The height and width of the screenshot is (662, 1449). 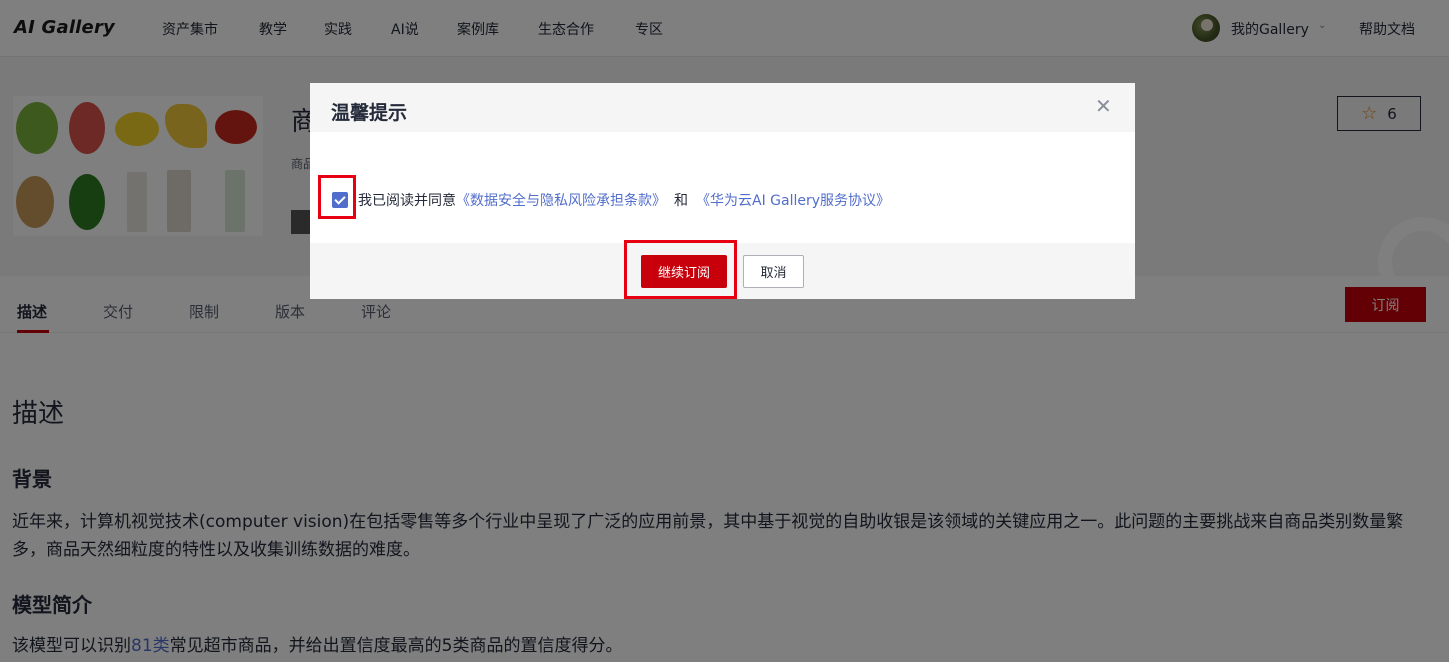 What do you see at coordinates (337, 197) in the screenshot?
I see `highlight-checkbox` at bounding box center [337, 197].